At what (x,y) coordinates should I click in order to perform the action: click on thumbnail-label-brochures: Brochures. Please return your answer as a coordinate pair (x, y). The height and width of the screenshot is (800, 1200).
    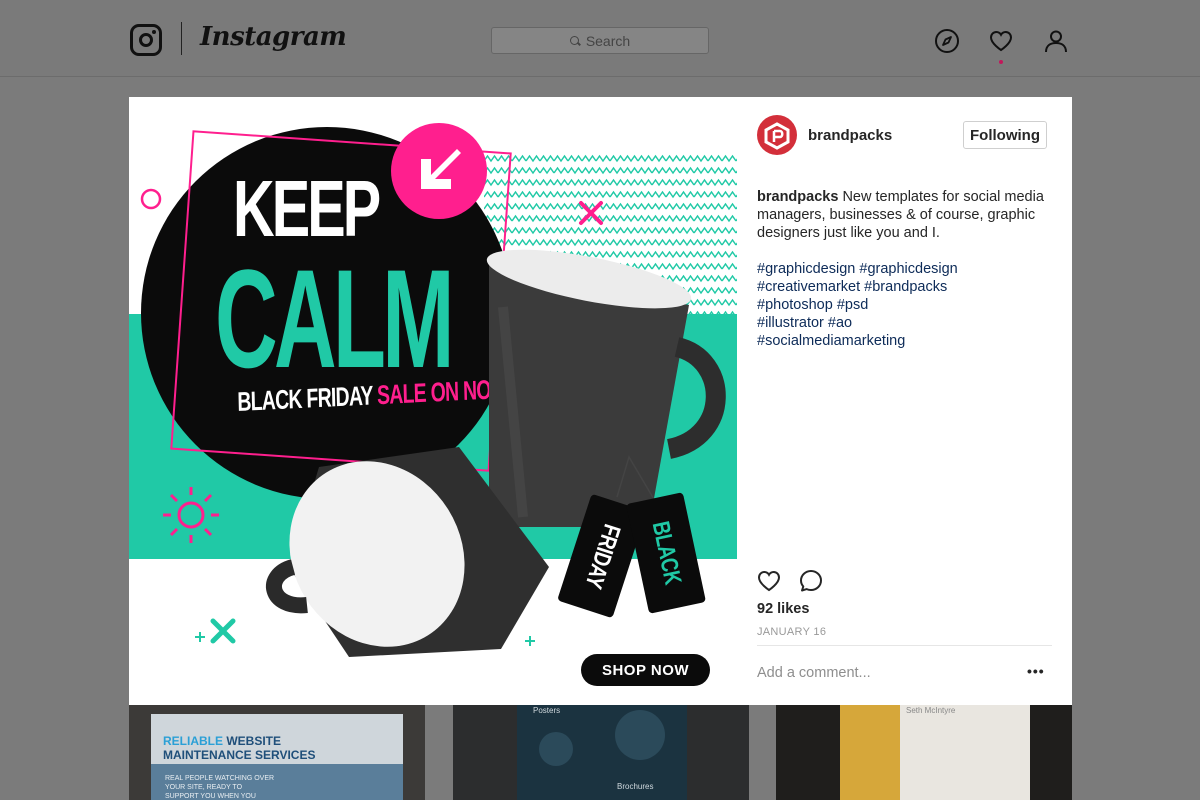
    Looking at the image, I should click on (635, 786).